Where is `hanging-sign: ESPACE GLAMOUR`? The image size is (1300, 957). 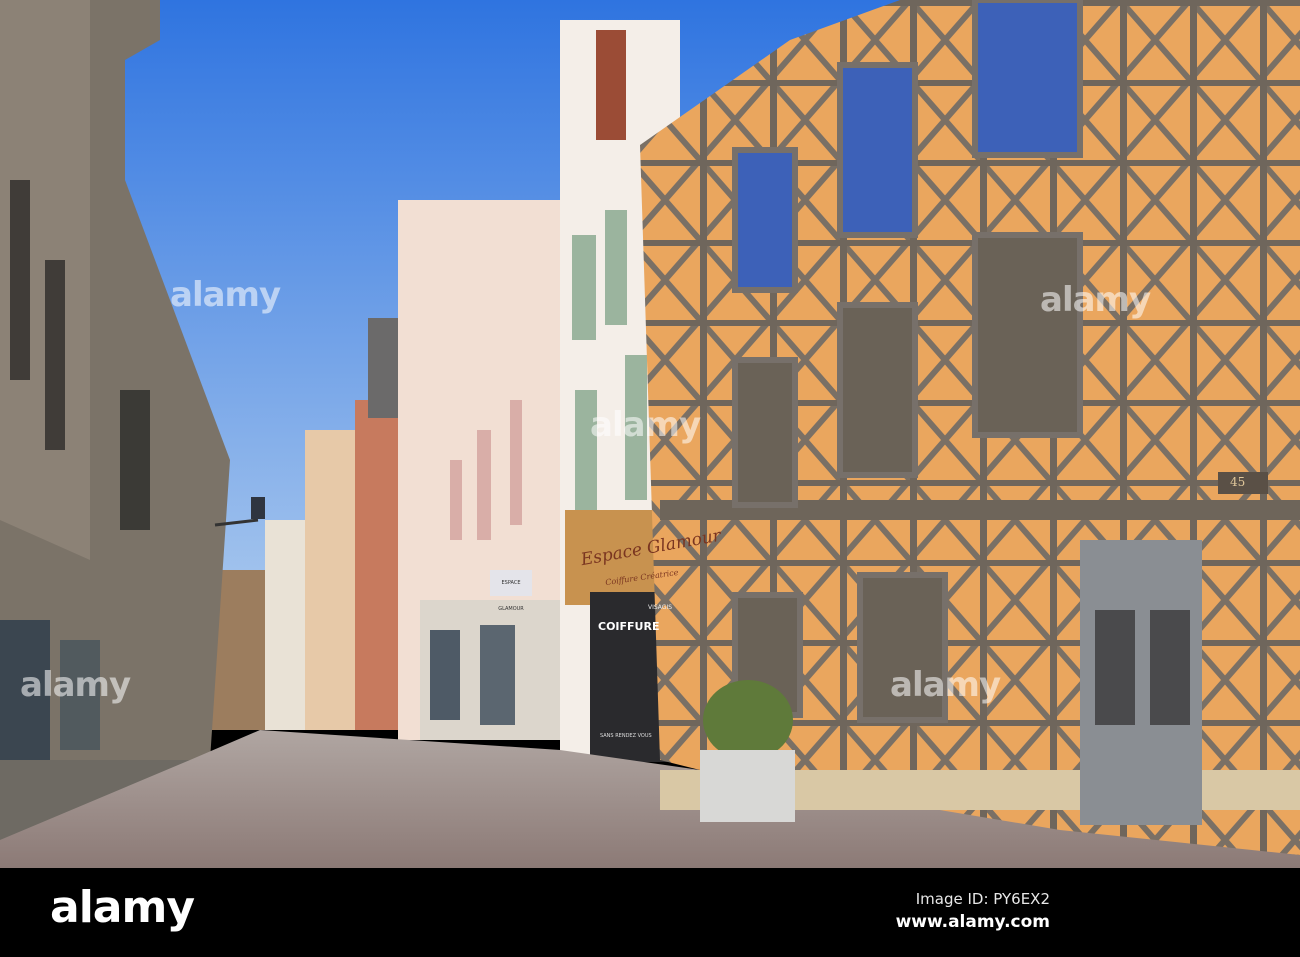 hanging-sign: ESPACE GLAMOUR is located at coordinates (511, 591).